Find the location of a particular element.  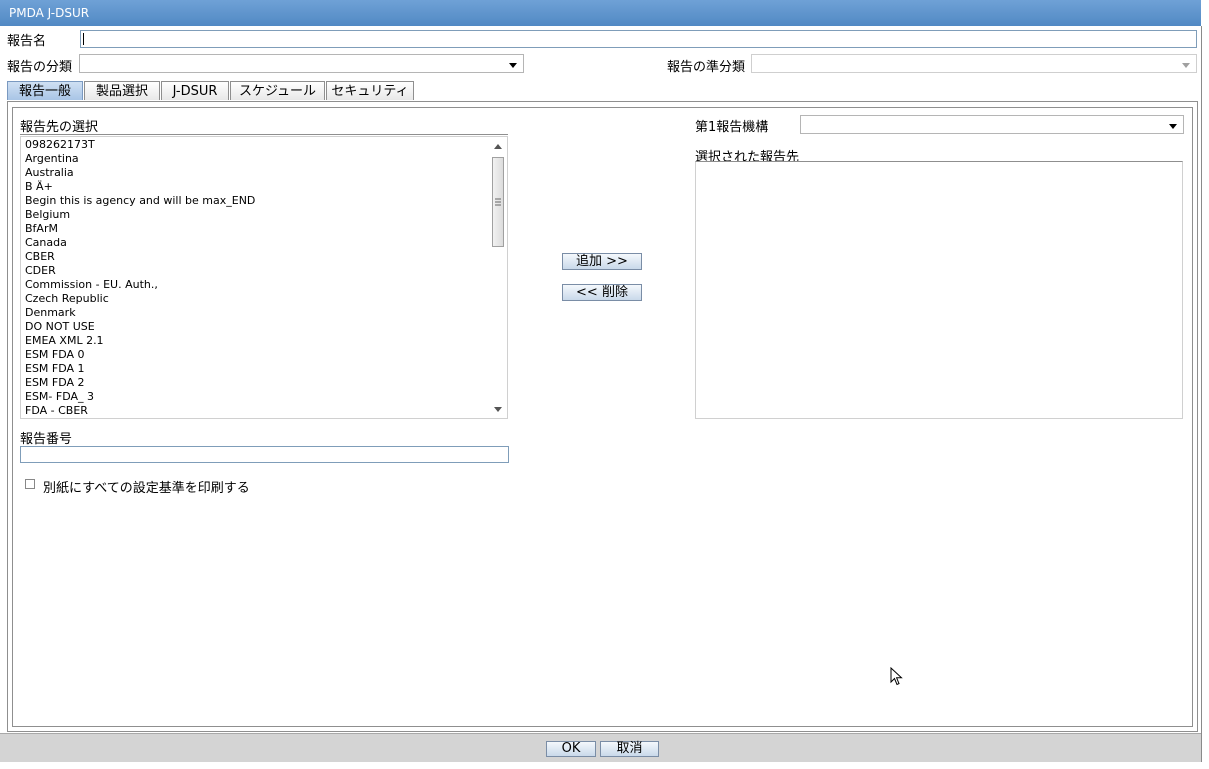

list-item: Denmark is located at coordinates (50, 313).